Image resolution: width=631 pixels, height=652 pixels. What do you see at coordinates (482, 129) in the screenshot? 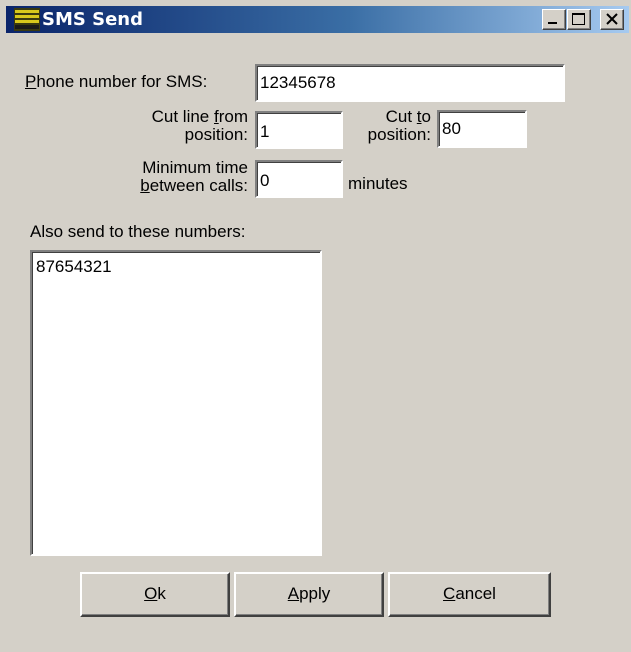
I see `cut-to-position-input: 80` at bounding box center [482, 129].